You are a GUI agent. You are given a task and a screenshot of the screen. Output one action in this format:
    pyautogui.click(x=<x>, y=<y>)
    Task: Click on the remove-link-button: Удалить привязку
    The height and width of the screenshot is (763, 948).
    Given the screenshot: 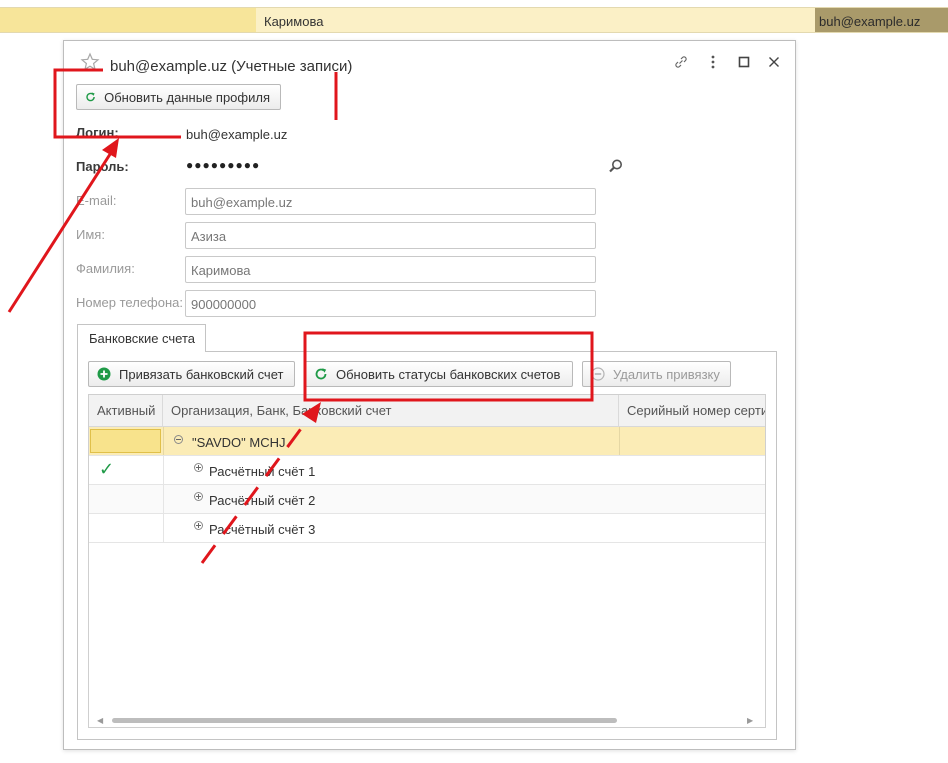 What is the action you would take?
    pyautogui.click(x=656, y=374)
    